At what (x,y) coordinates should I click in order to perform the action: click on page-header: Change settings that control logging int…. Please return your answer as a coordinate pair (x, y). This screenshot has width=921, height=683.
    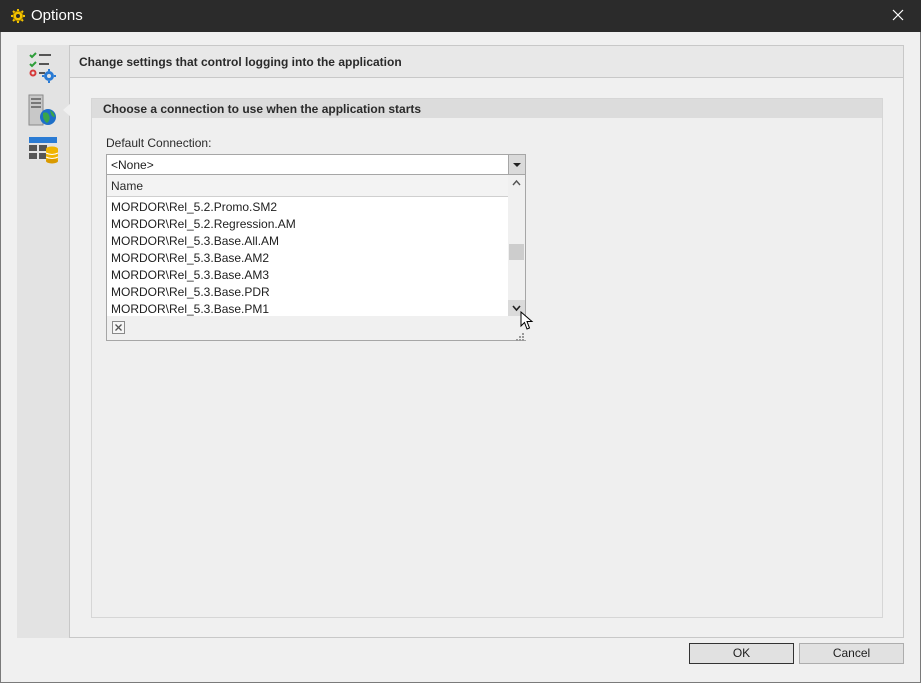
    Looking at the image, I should click on (486, 62).